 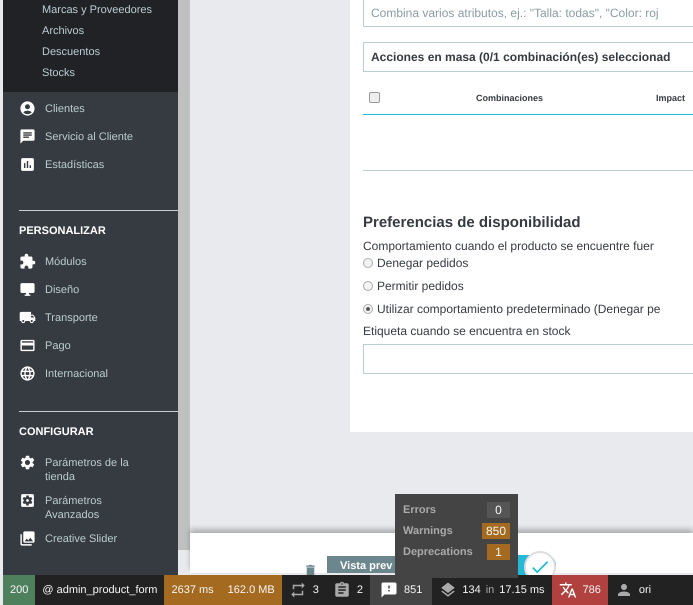 I want to click on radio-label: Denegar pedidos, so click(x=422, y=263).